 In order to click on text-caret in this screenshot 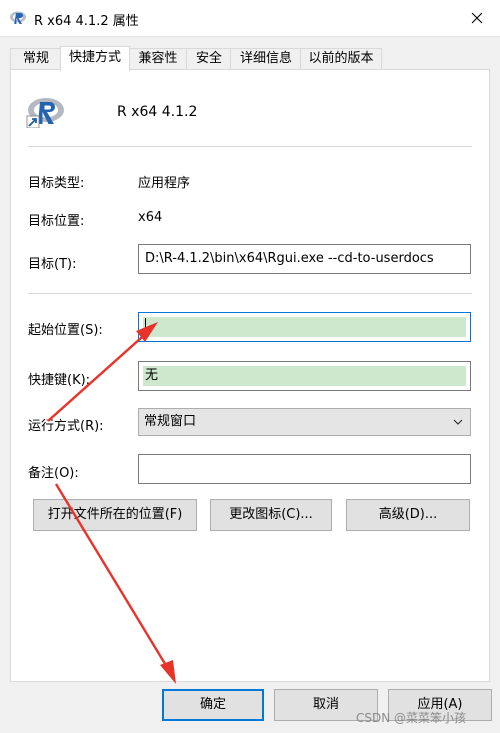, I will do `click(145, 327)`.